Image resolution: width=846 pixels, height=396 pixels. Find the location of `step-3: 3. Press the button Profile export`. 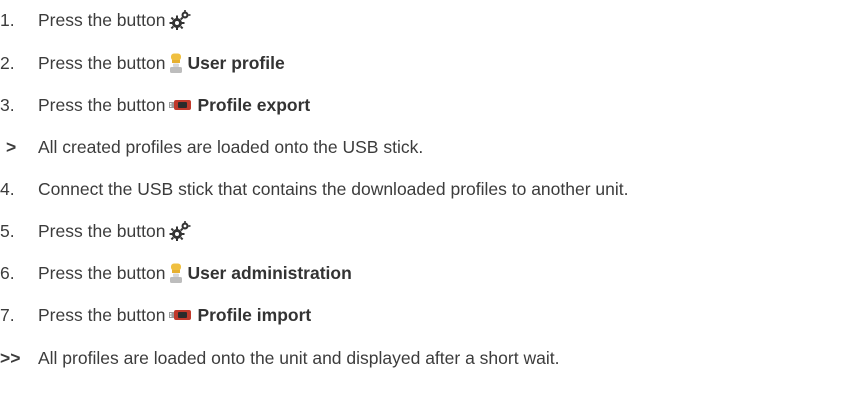

step-3: 3. Press the button Profile export is located at coordinates (155, 105).